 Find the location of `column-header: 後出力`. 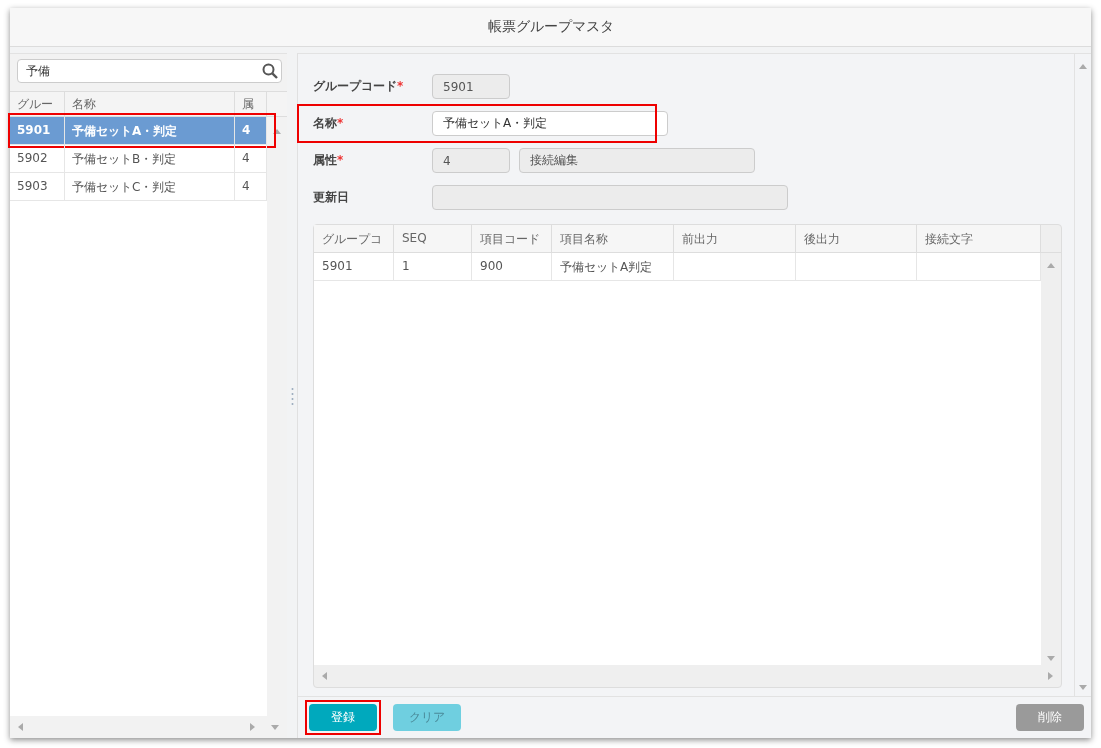

column-header: 後出力 is located at coordinates (856, 238).